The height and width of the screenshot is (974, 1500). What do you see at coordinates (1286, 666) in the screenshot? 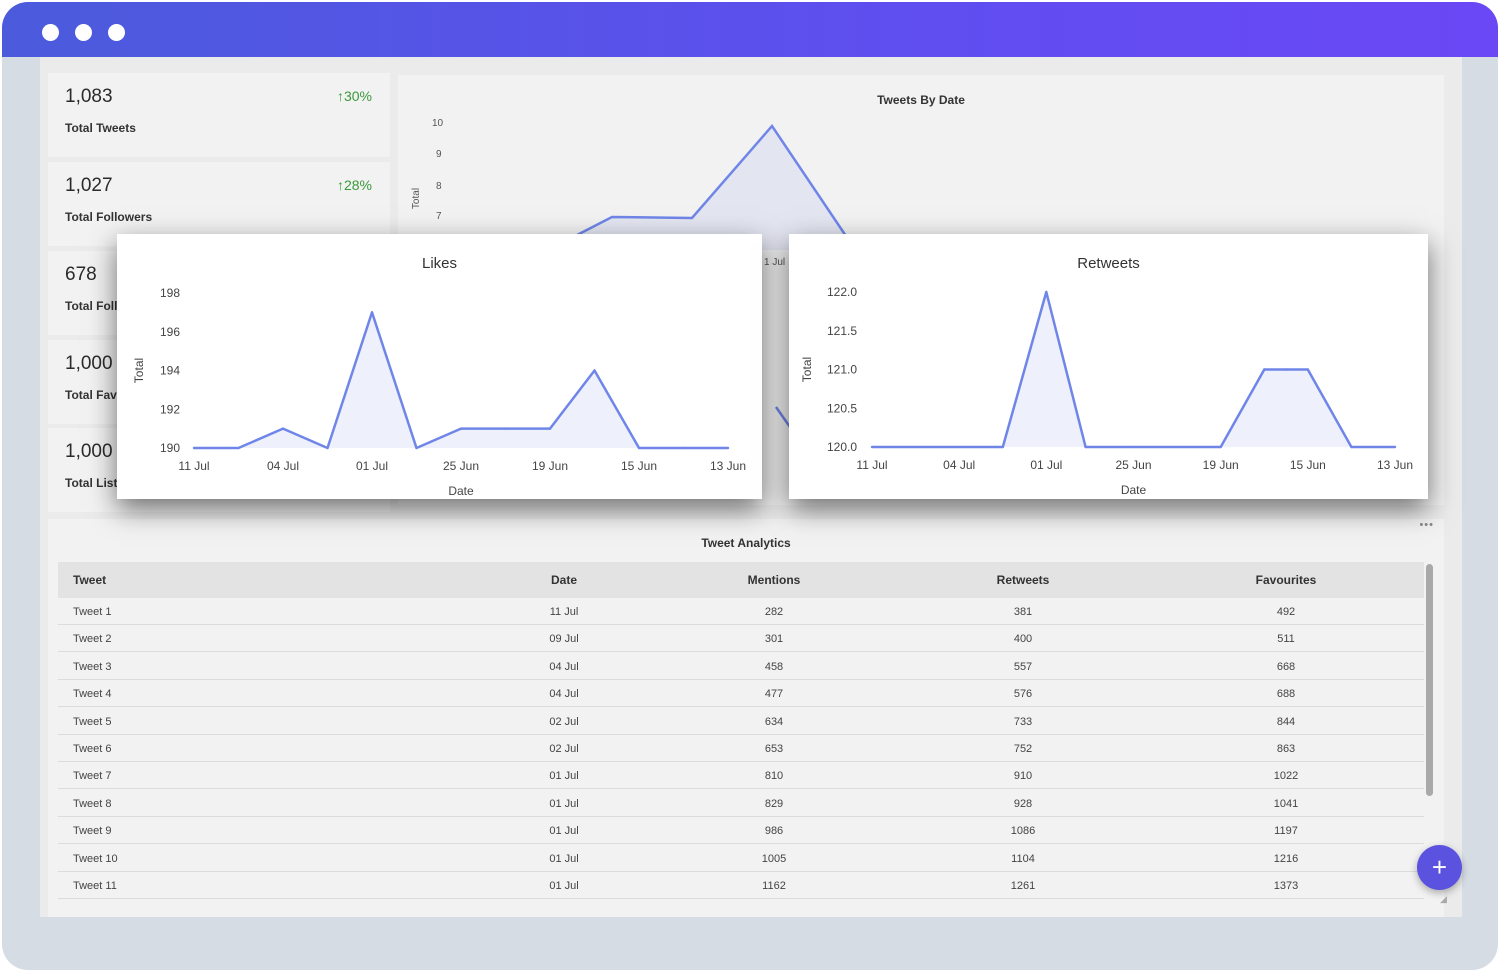
I see `cell-favourites: 668` at bounding box center [1286, 666].